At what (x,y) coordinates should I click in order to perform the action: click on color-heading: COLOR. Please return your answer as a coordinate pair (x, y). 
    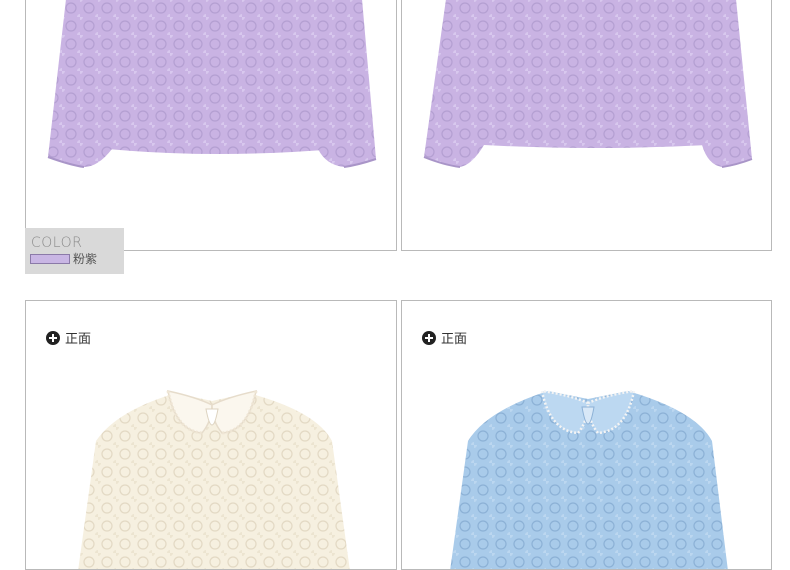
    Looking at the image, I should click on (57, 243).